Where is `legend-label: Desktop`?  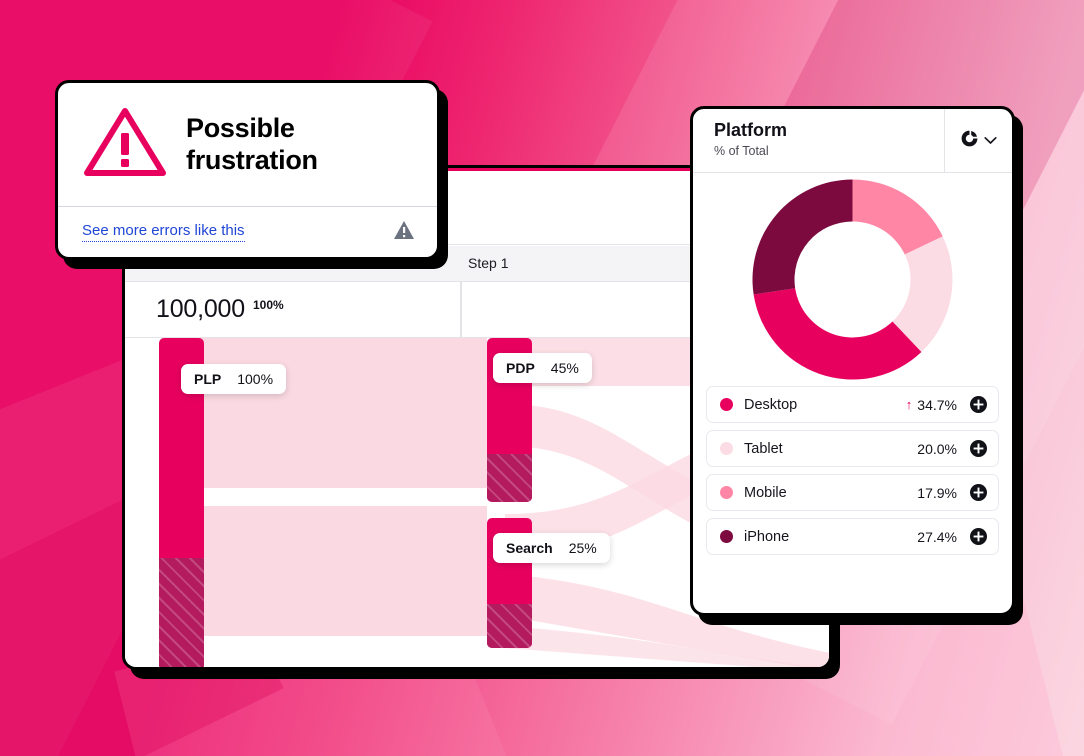 legend-label: Desktop is located at coordinates (771, 404).